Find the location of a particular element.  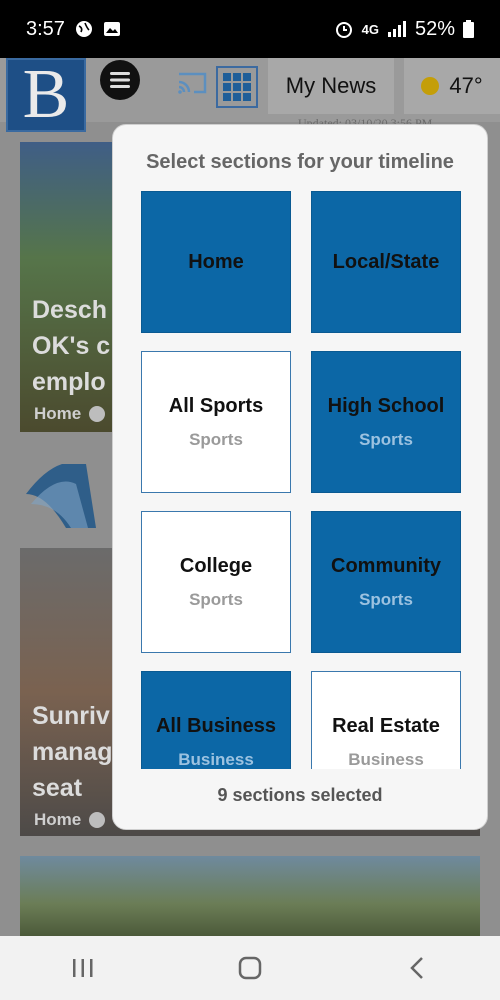

back-button is located at coordinates (417, 968).